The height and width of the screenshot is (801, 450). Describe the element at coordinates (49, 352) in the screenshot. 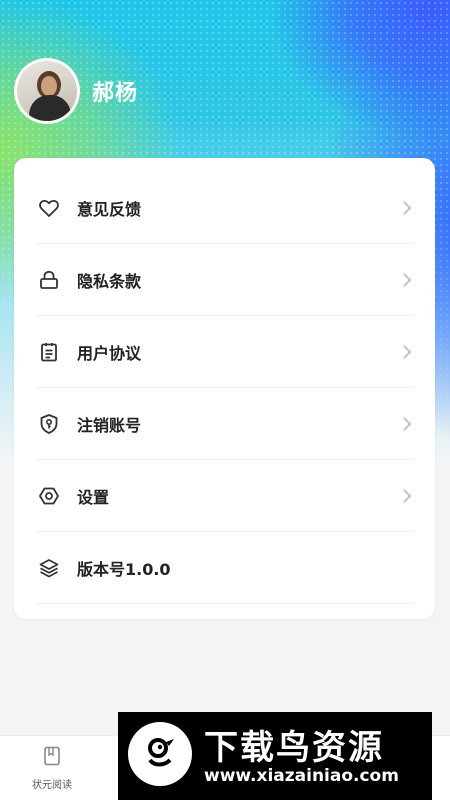

I see `clipboard-icon` at that location.